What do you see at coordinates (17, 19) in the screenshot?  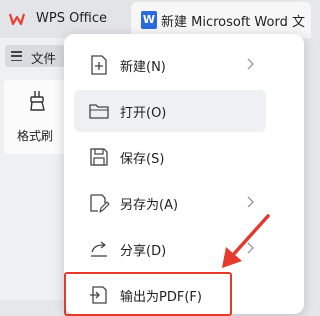 I see `wps-logo-icon` at bounding box center [17, 19].